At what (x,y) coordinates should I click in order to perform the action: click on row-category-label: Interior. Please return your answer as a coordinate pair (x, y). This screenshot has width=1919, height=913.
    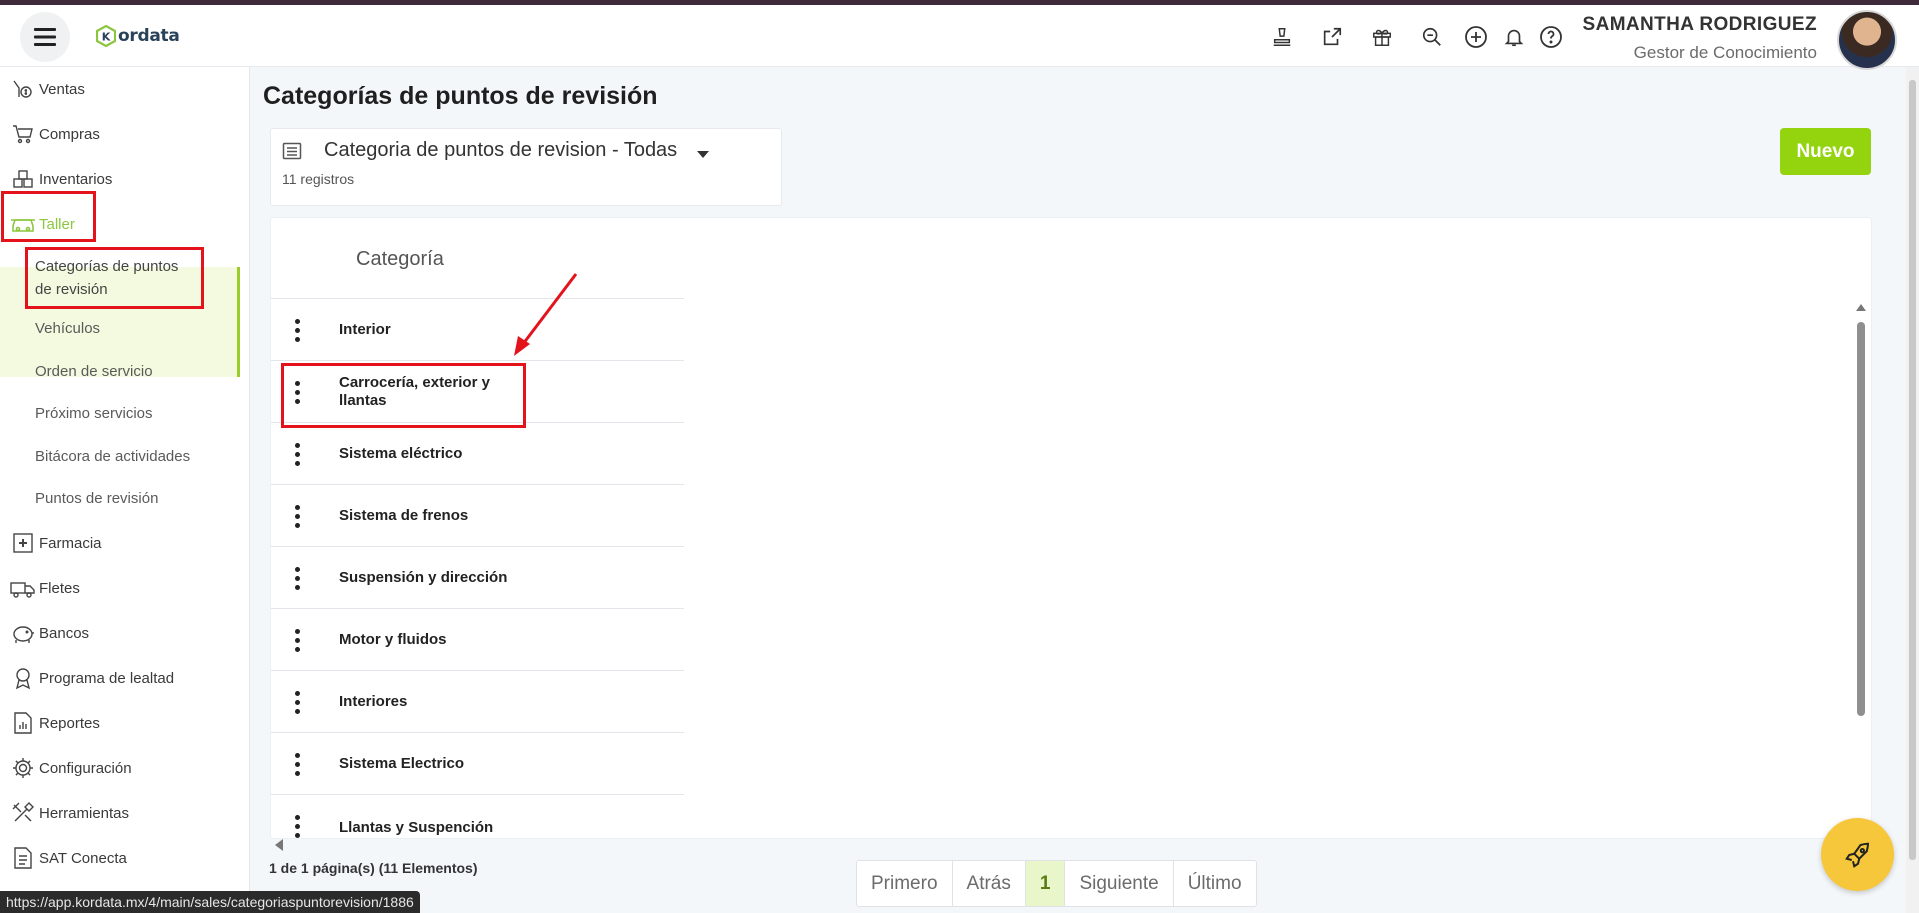
    Looking at the image, I should click on (365, 329).